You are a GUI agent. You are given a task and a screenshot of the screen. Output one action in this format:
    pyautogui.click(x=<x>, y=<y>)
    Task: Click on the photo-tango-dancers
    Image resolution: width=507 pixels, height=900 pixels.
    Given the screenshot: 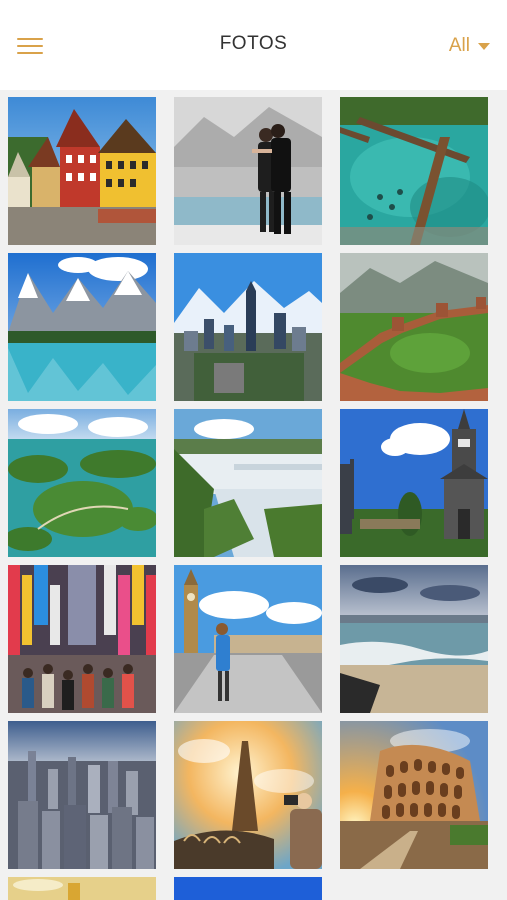 What is the action you would take?
    pyautogui.click(x=248, y=171)
    